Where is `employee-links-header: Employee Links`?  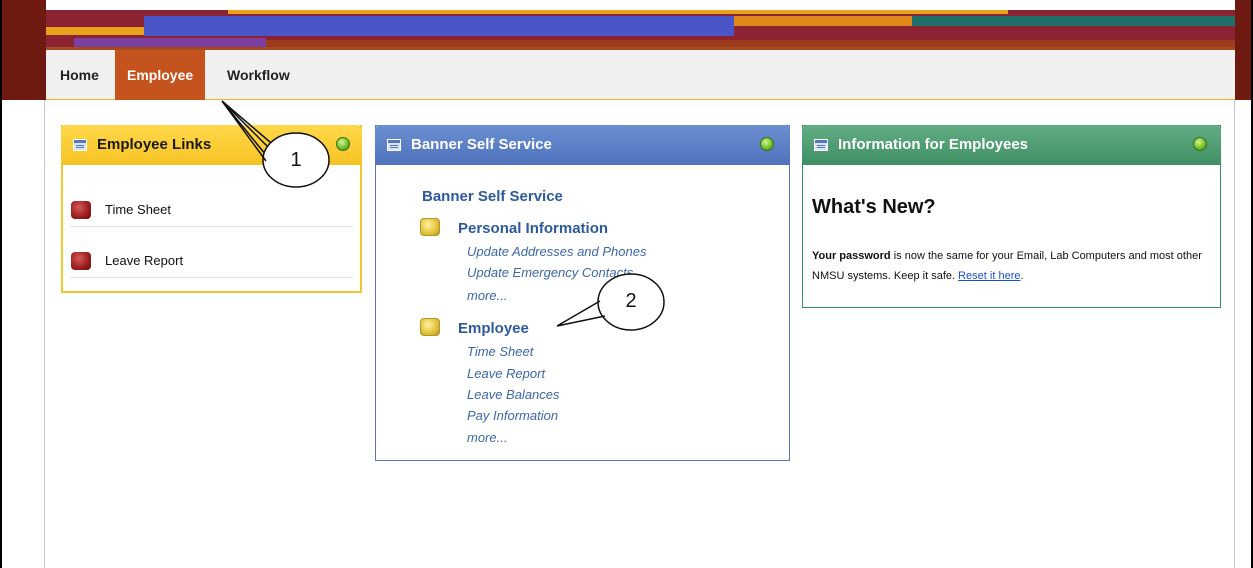
employee-links-header: Employee Links is located at coordinates (211, 145).